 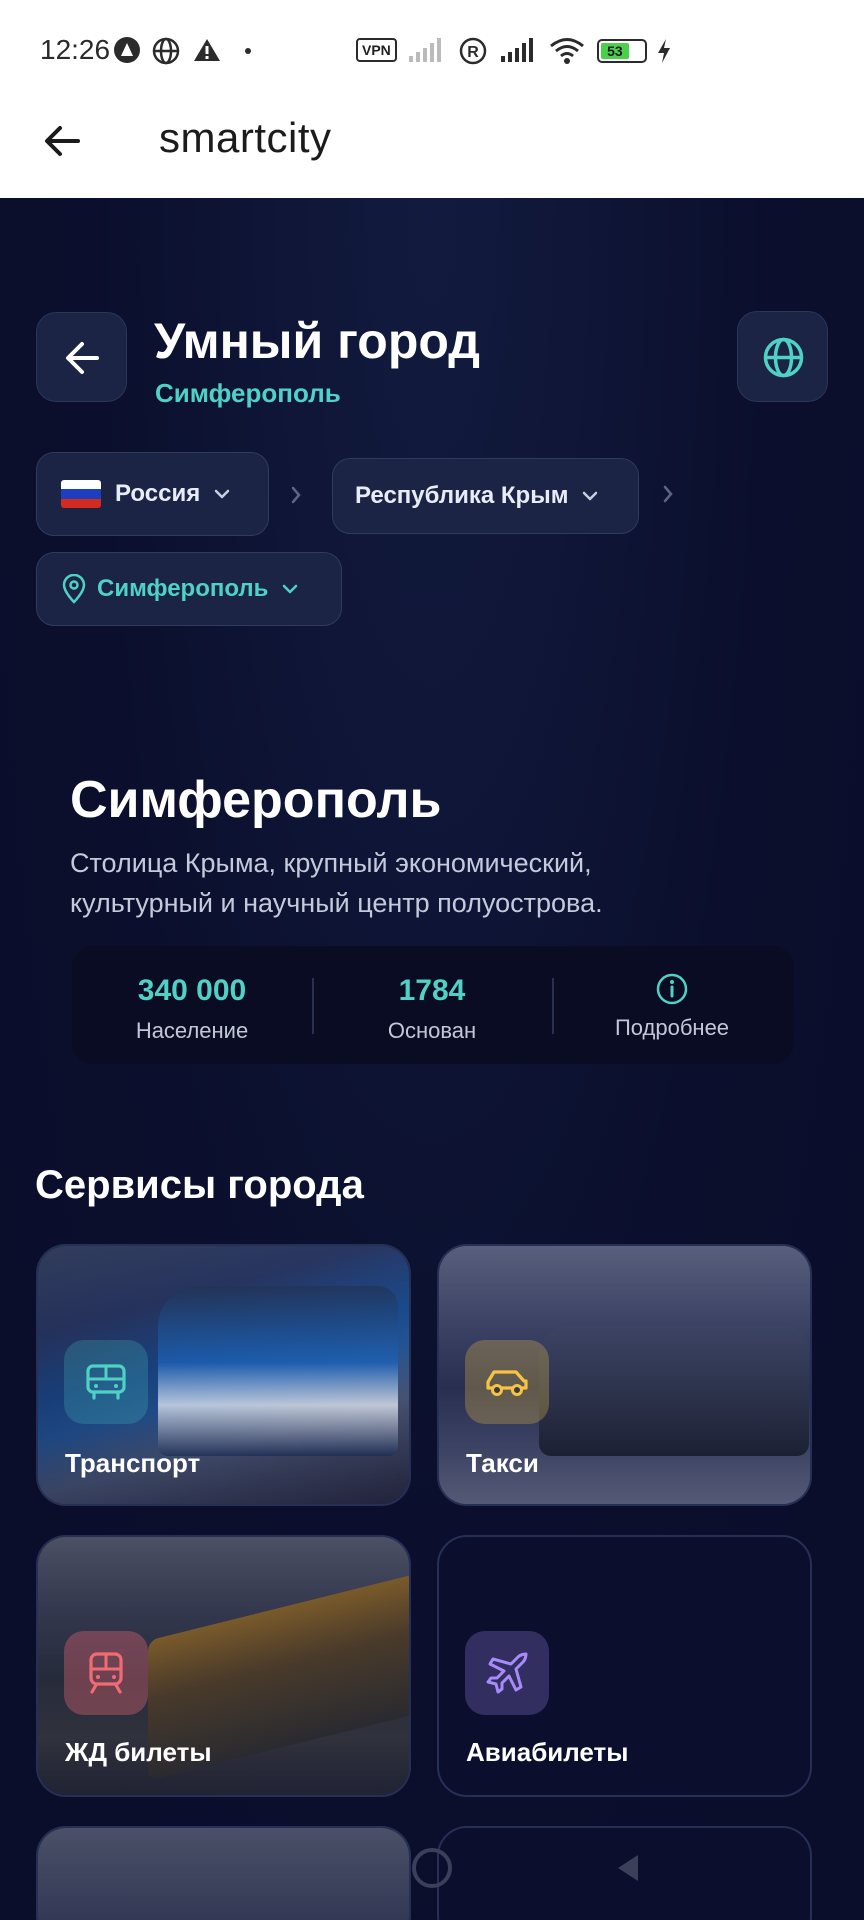 I want to click on stat-label: Население, so click(x=192, y=1030).